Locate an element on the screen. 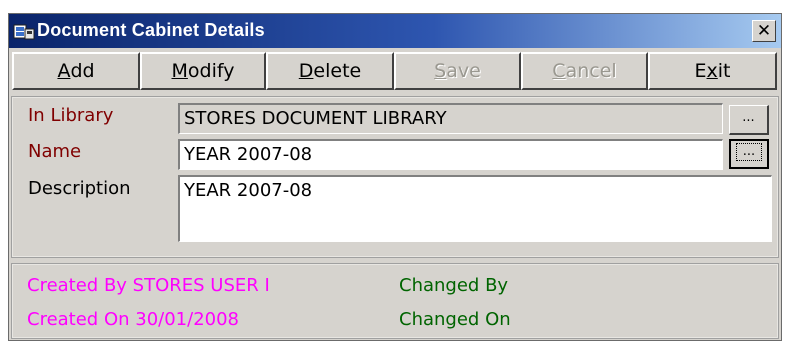  cabinet-app-icon is located at coordinates (24, 31).